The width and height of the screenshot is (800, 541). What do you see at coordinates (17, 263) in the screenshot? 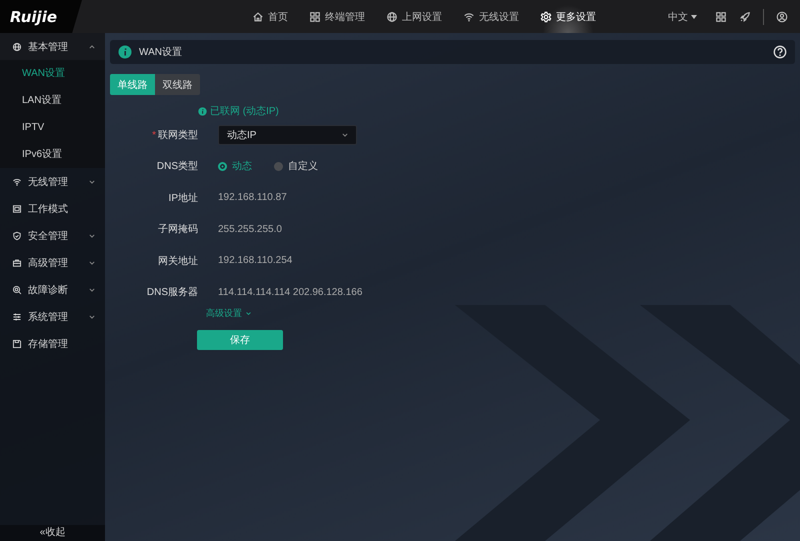
I see `toolbox-icon` at bounding box center [17, 263].